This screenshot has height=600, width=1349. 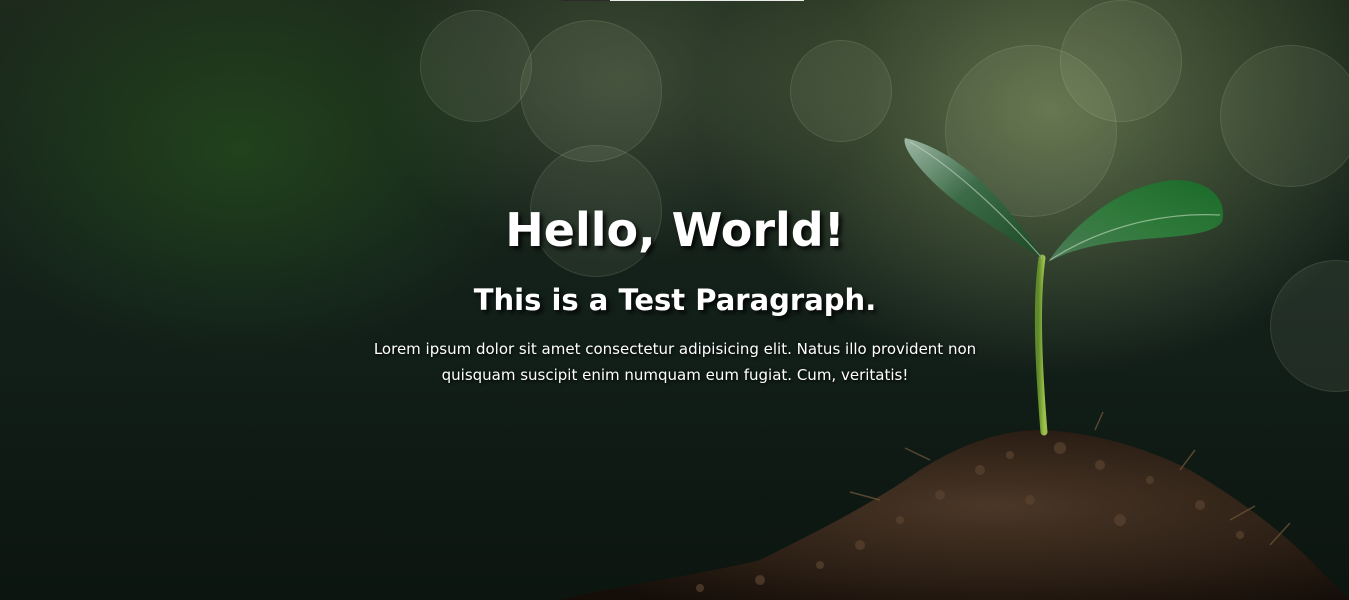 I want to click on hero-subtitle: This is a Test Paragraph., so click(x=675, y=300).